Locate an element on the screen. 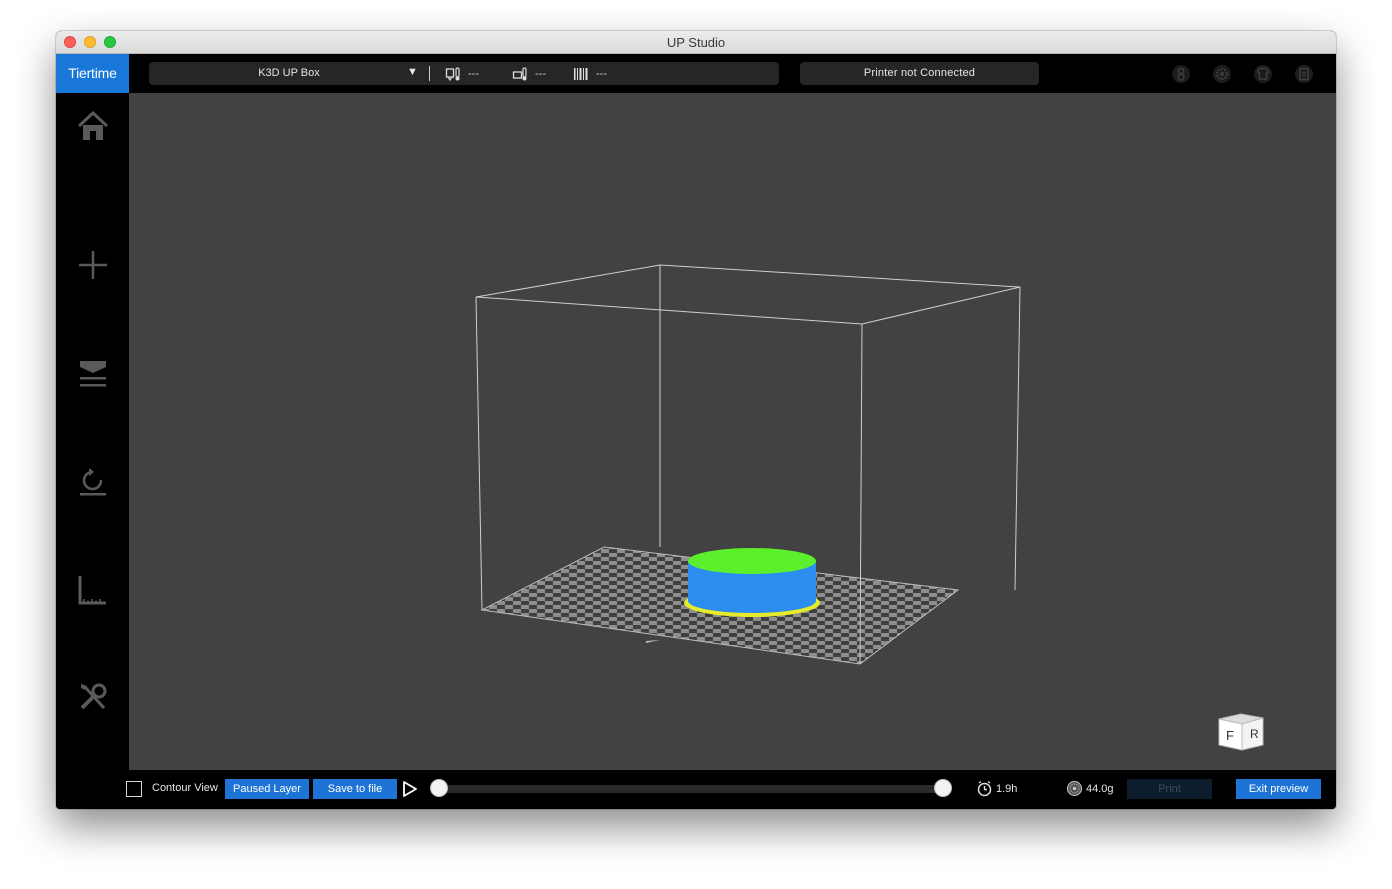 The image size is (1392, 889). print-button: Print is located at coordinates (1169, 789).